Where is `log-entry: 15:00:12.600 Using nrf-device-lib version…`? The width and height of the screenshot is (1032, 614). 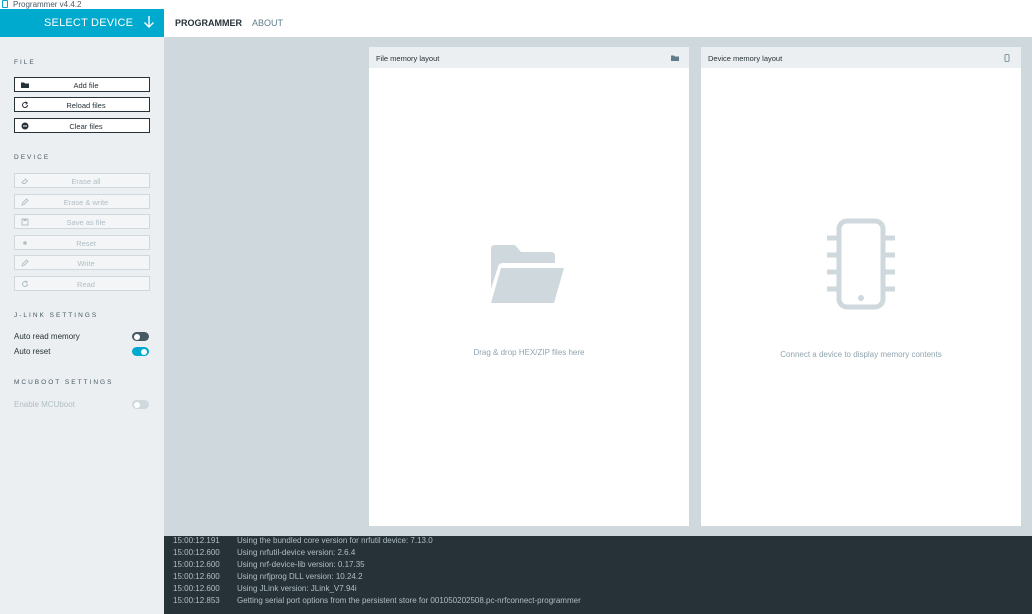 log-entry: 15:00:12.600 Using nrf-device-lib version… is located at coordinates (269, 565).